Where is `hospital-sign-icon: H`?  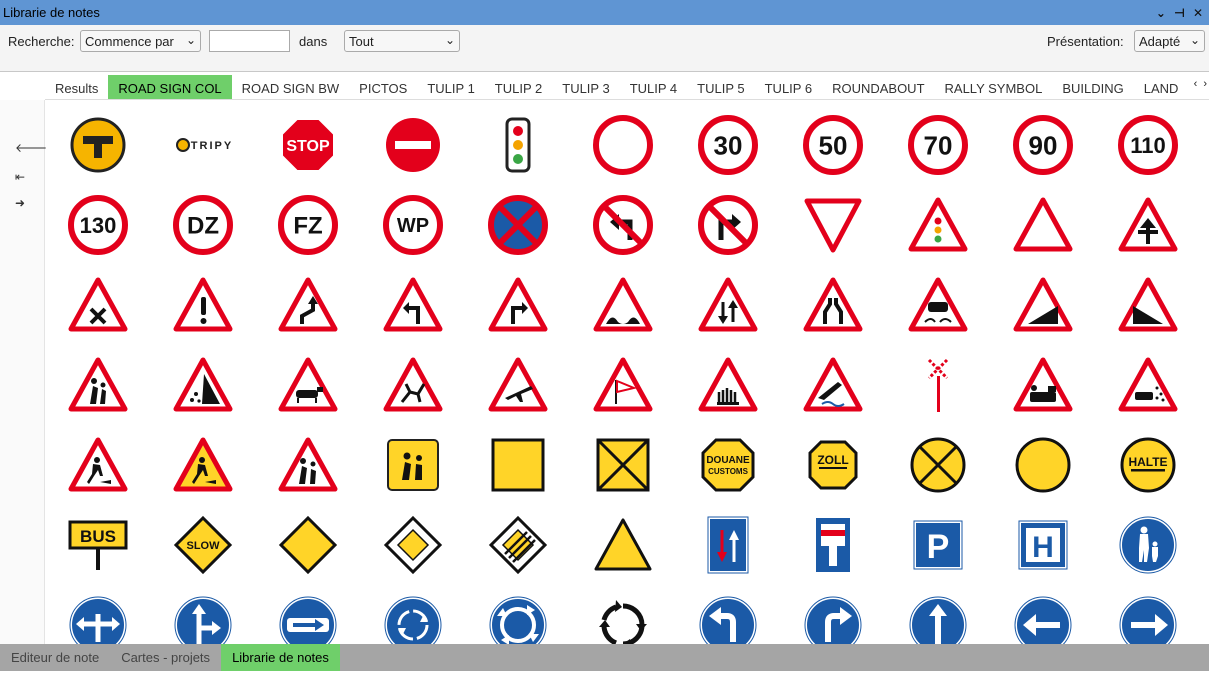 hospital-sign-icon: H is located at coordinates (1043, 545).